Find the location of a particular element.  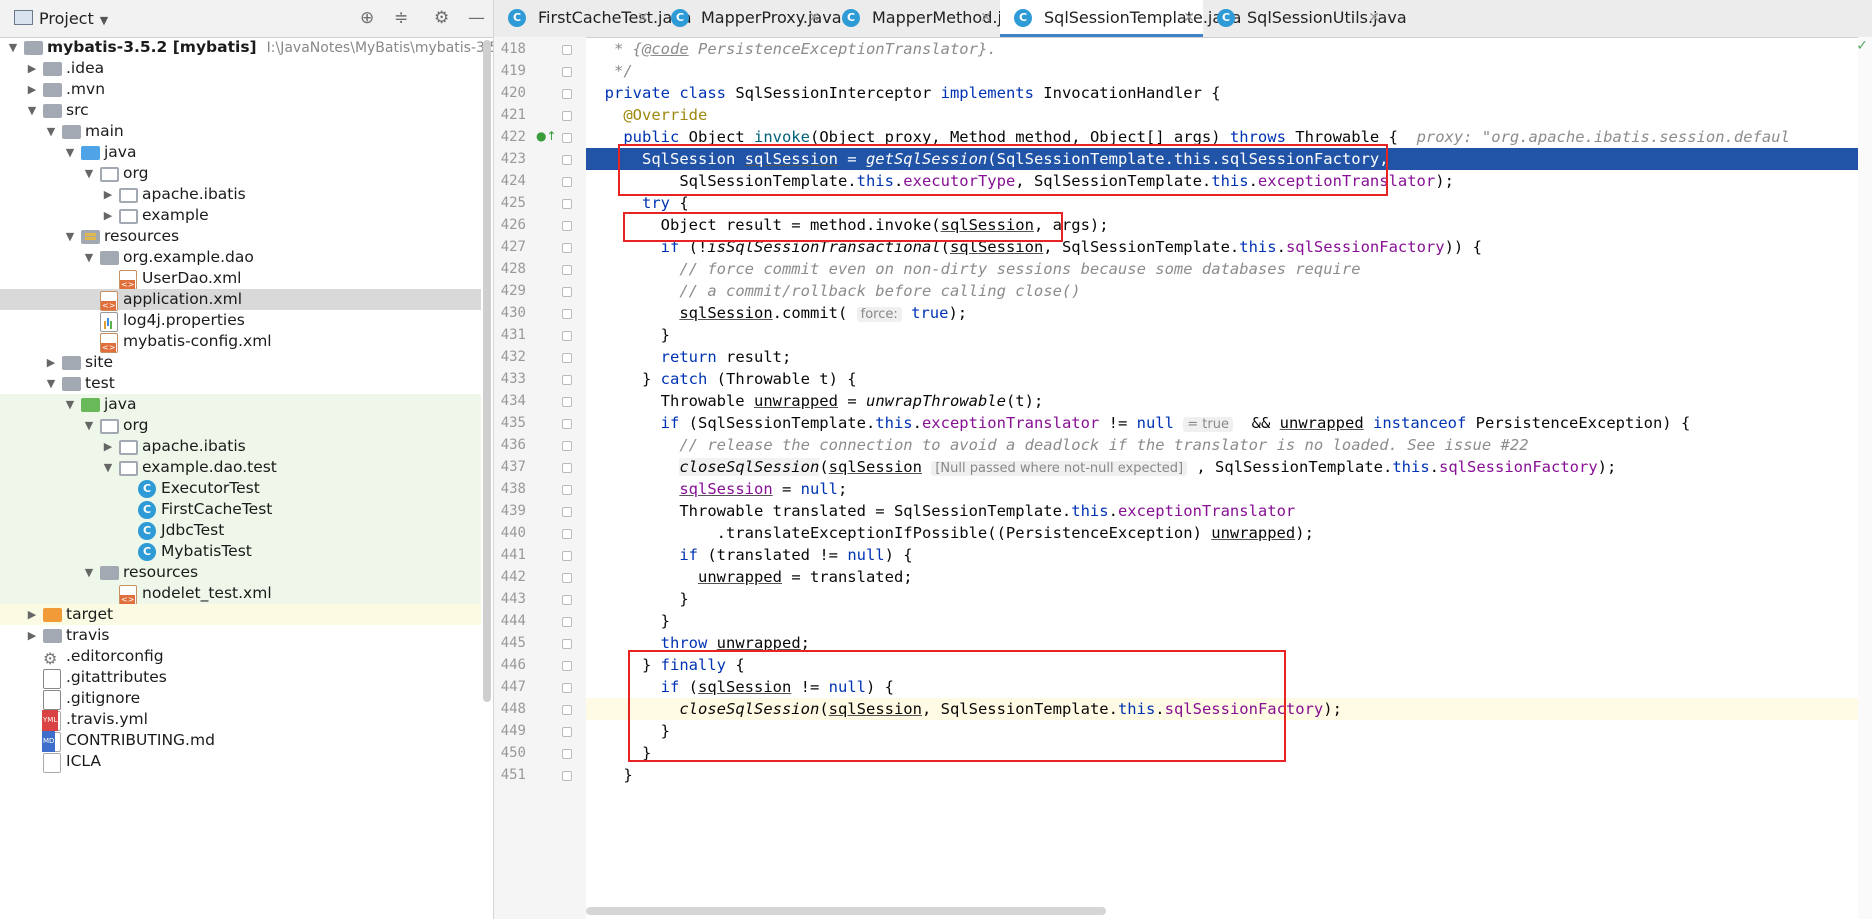

tree-item: ▶ .mvn is located at coordinates (240, 89).